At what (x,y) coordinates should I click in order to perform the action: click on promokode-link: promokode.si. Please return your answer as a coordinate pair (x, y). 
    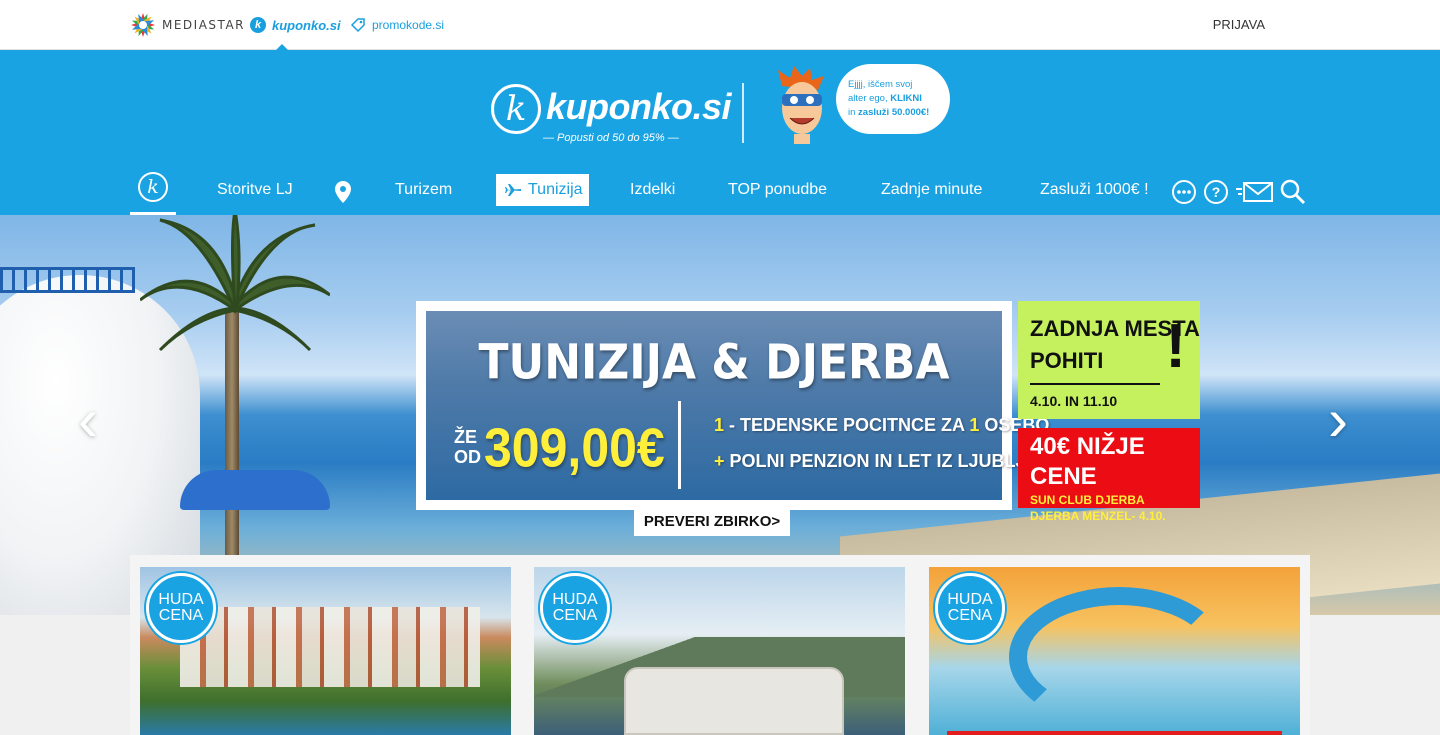
    Looking at the image, I should click on (397, 25).